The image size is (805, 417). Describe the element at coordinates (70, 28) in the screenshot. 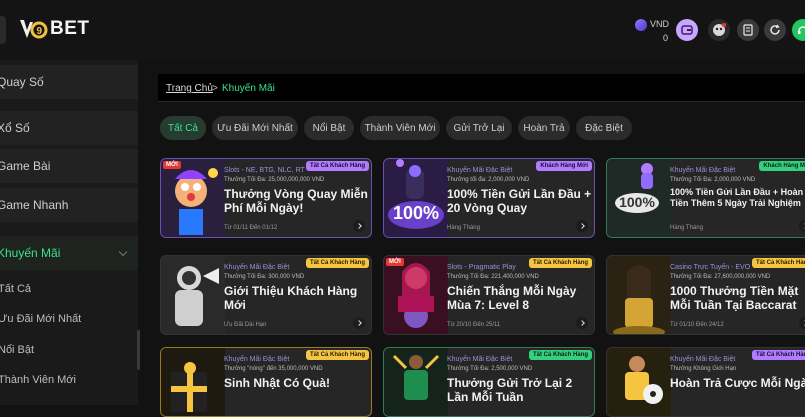

I see `logo-text: BET` at that location.